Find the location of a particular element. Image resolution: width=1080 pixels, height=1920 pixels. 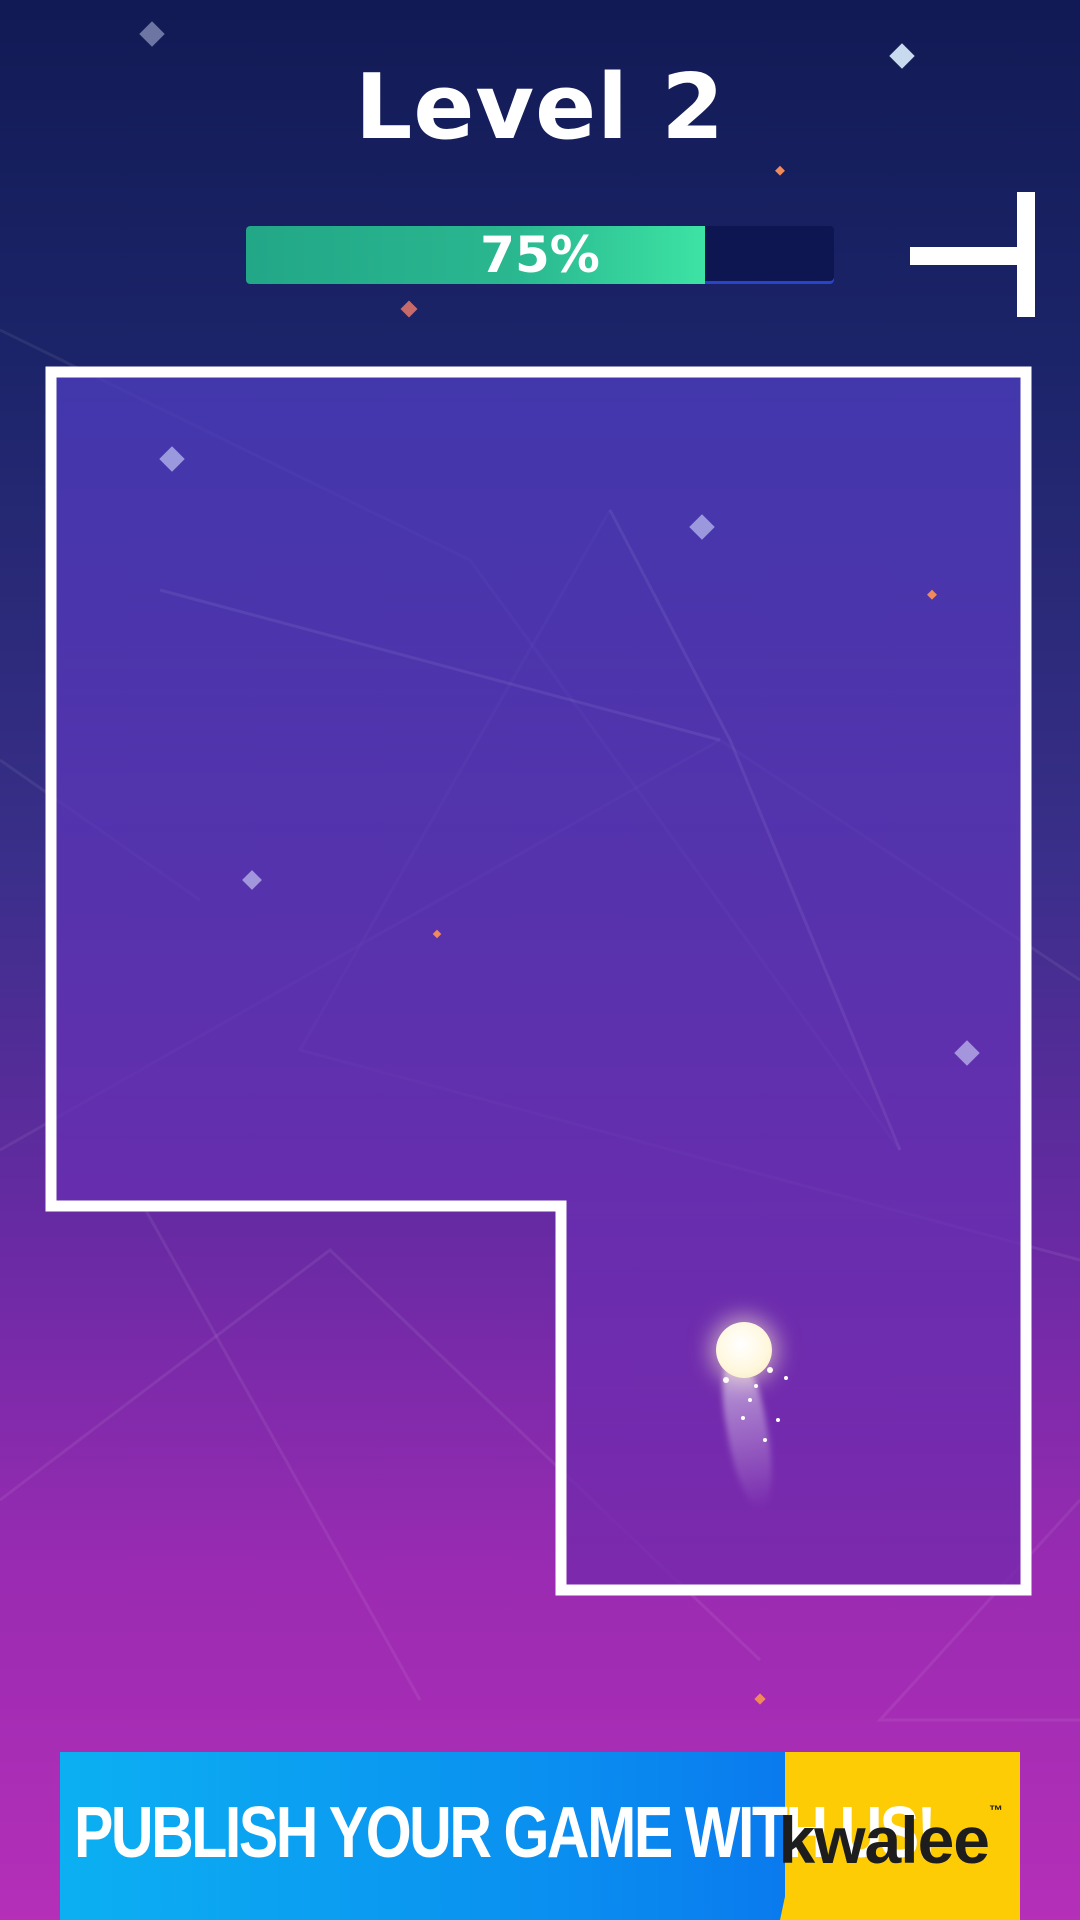

level-title: Level 2 is located at coordinates (540, 107).